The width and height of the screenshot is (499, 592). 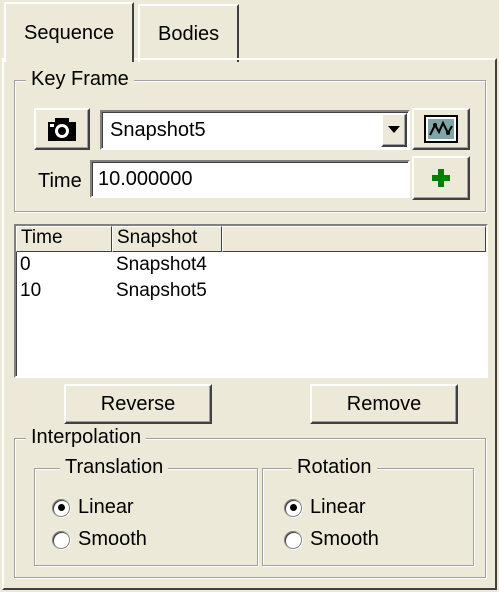 I want to click on translation-linear-radio: Linear, so click(x=93, y=507).